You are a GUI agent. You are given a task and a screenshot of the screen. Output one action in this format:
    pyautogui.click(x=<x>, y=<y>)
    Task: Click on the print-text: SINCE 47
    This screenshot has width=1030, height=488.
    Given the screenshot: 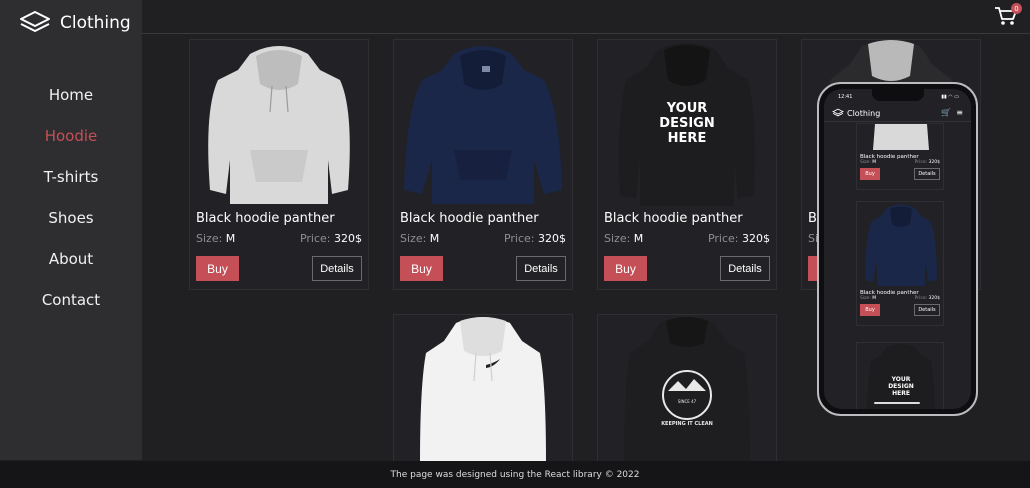 What is the action you would take?
    pyautogui.click(x=687, y=401)
    